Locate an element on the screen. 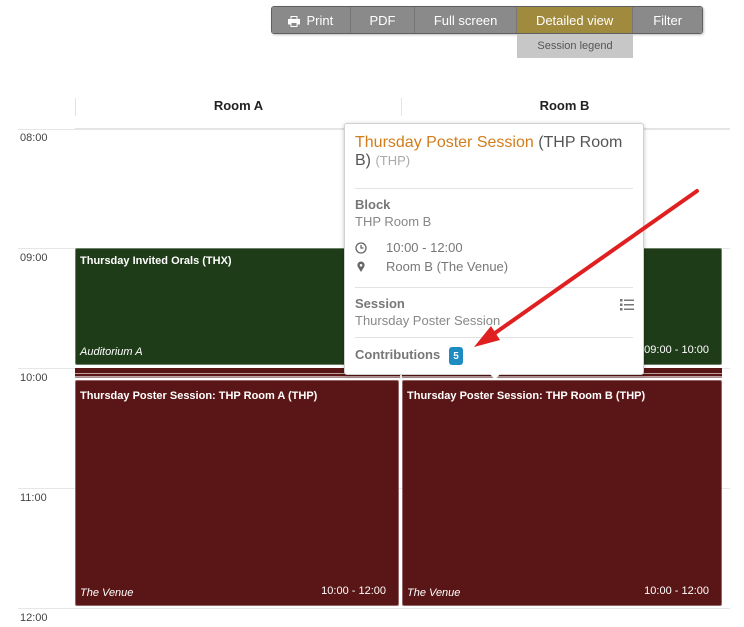  pdf-button: PDF is located at coordinates (383, 20).